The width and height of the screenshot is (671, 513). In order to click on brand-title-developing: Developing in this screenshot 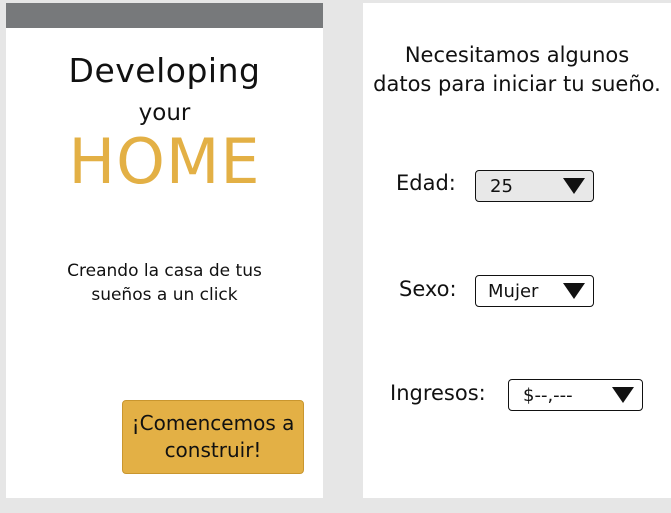, I will do `click(164, 70)`.